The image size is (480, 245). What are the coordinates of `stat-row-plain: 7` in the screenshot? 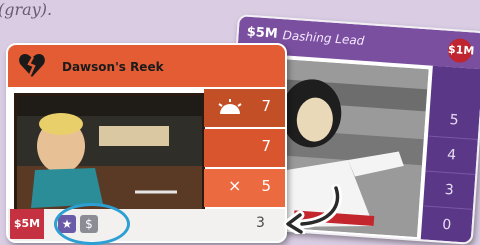 It's located at (244, 148).